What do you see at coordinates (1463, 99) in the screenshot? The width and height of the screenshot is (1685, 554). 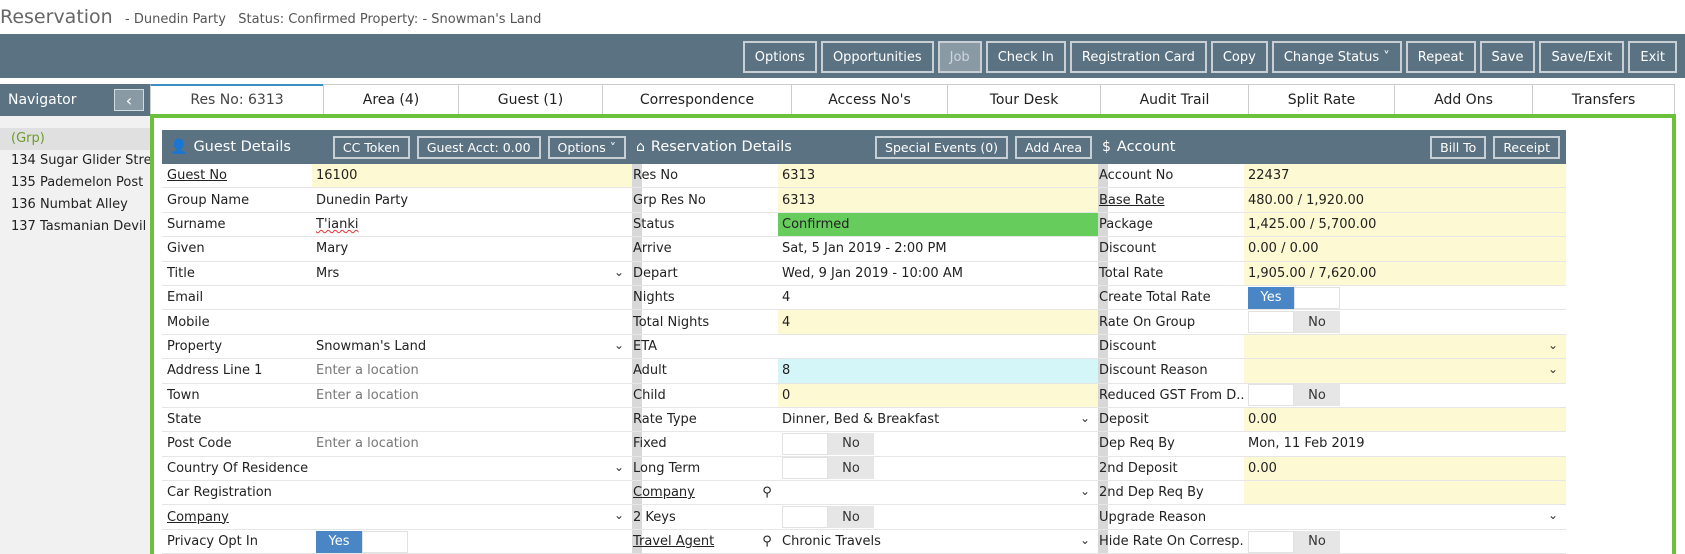 I see `tab-add-ons: Add Ons` at bounding box center [1463, 99].